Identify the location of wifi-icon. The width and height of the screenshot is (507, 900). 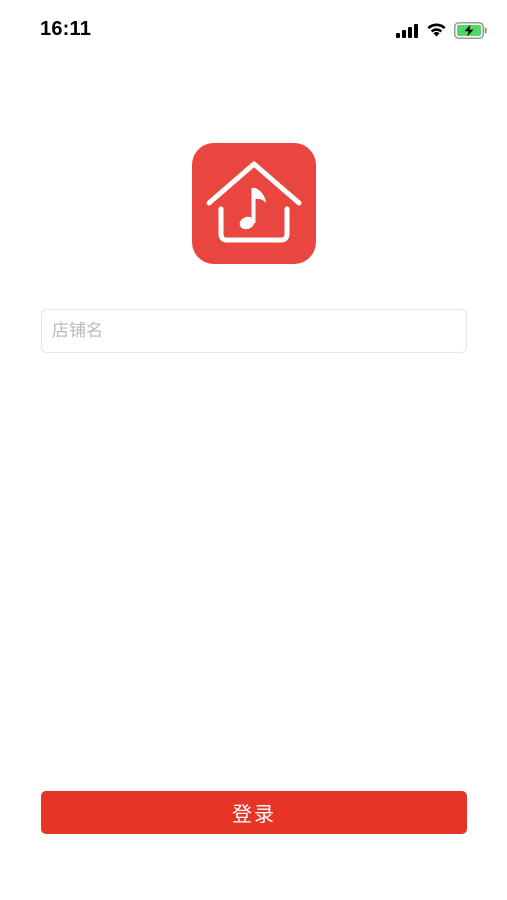
(436, 30).